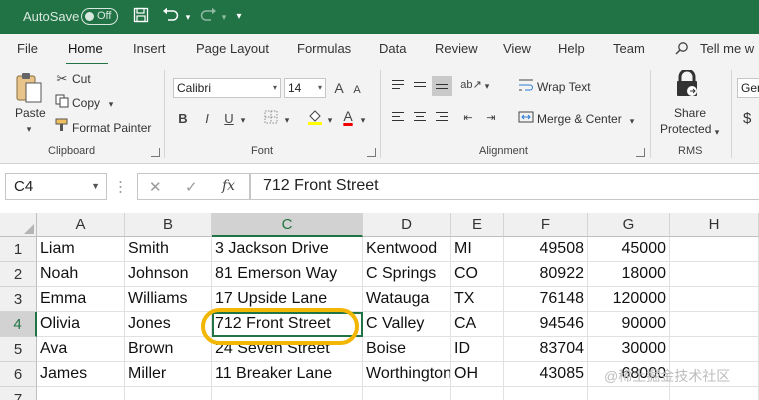  Describe the element at coordinates (714, 225) in the screenshot. I see `column-header-h: H` at that location.